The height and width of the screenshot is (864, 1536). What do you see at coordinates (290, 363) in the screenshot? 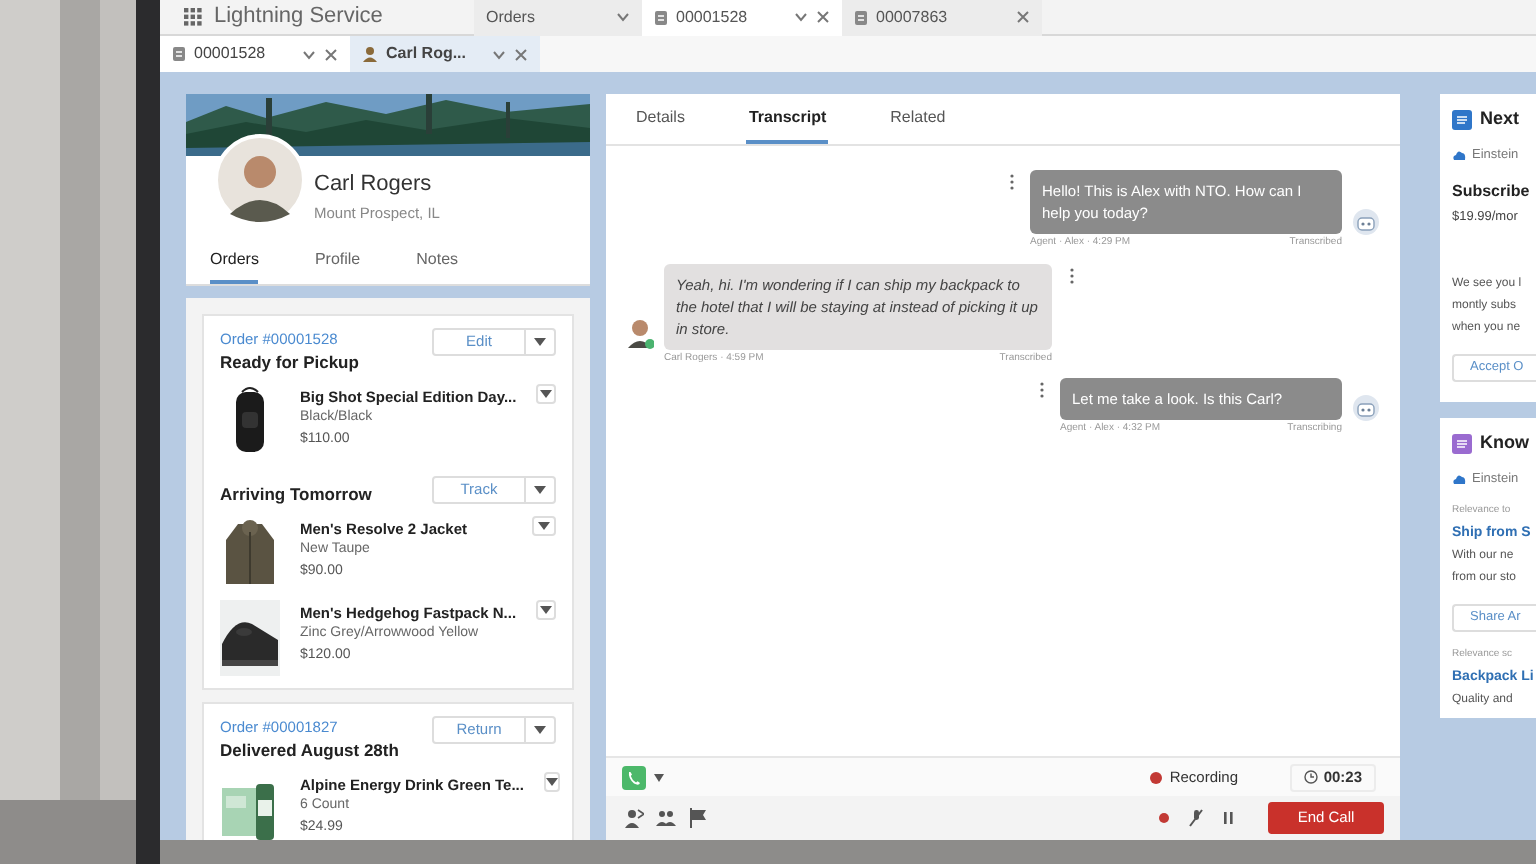
I see `group-title: Ready for Pickup` at bounding box center [290, 363].